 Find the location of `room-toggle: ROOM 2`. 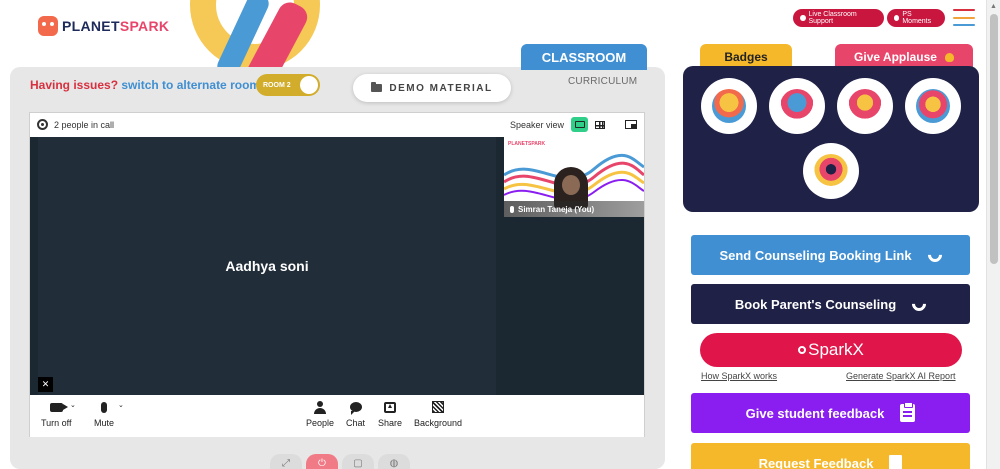

room-toggle: ROOM 2 is located at coordinates (288, 85).